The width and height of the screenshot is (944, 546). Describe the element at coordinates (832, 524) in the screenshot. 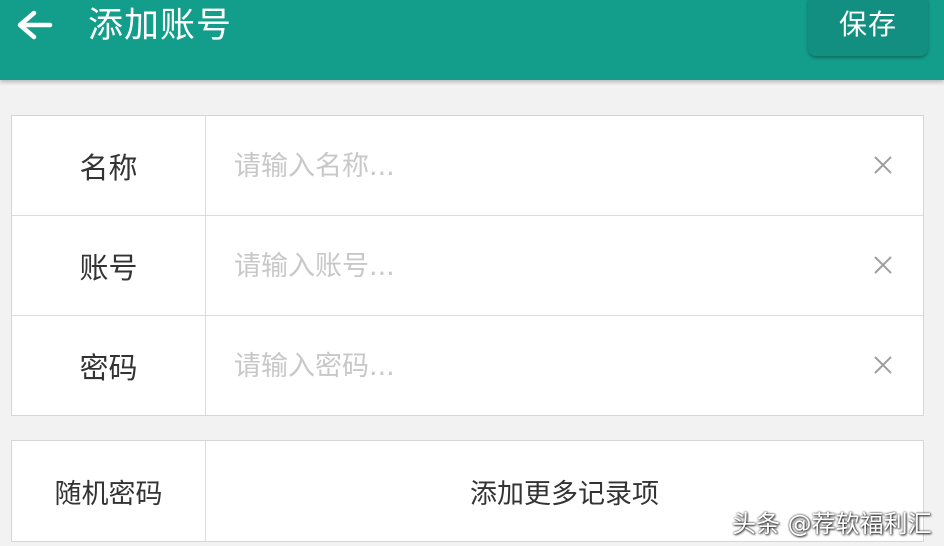

I see `watermark: 头条 @荐软福利汇` at that location.